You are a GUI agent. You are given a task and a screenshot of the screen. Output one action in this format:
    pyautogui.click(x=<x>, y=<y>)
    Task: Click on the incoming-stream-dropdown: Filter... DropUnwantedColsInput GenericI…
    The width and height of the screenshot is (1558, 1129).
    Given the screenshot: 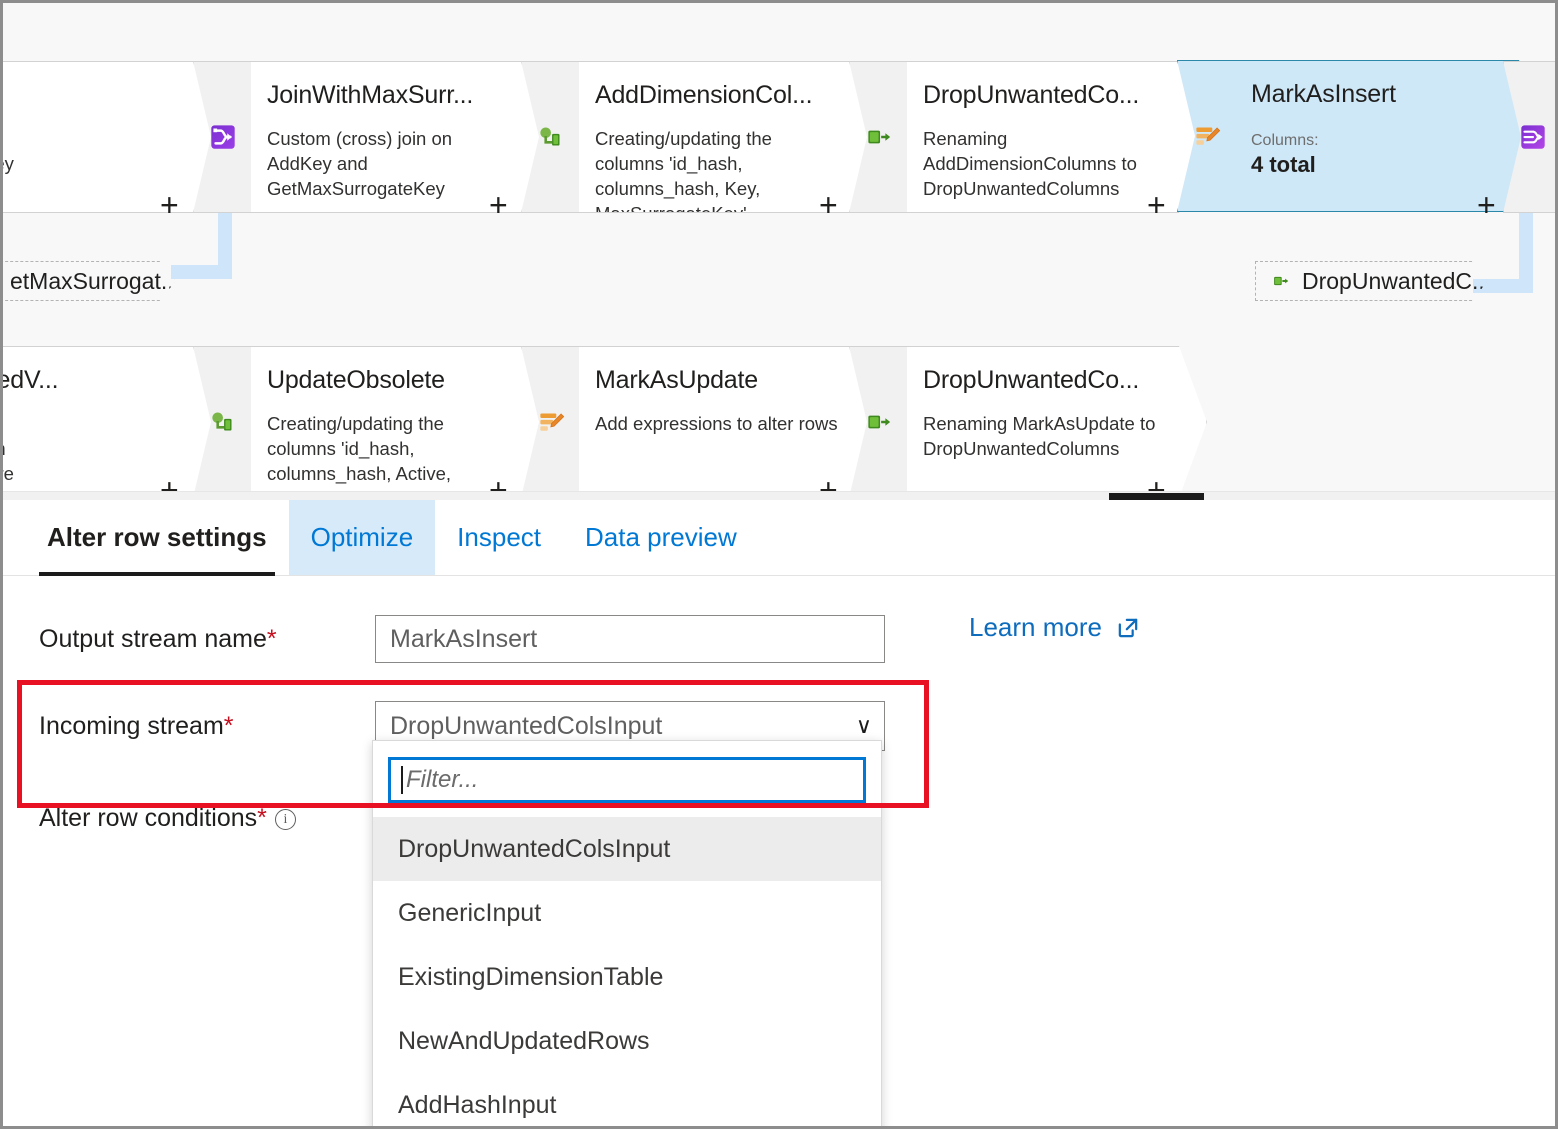 What is the action you would take?
    pyautogui.click(x=627, y=933)
    